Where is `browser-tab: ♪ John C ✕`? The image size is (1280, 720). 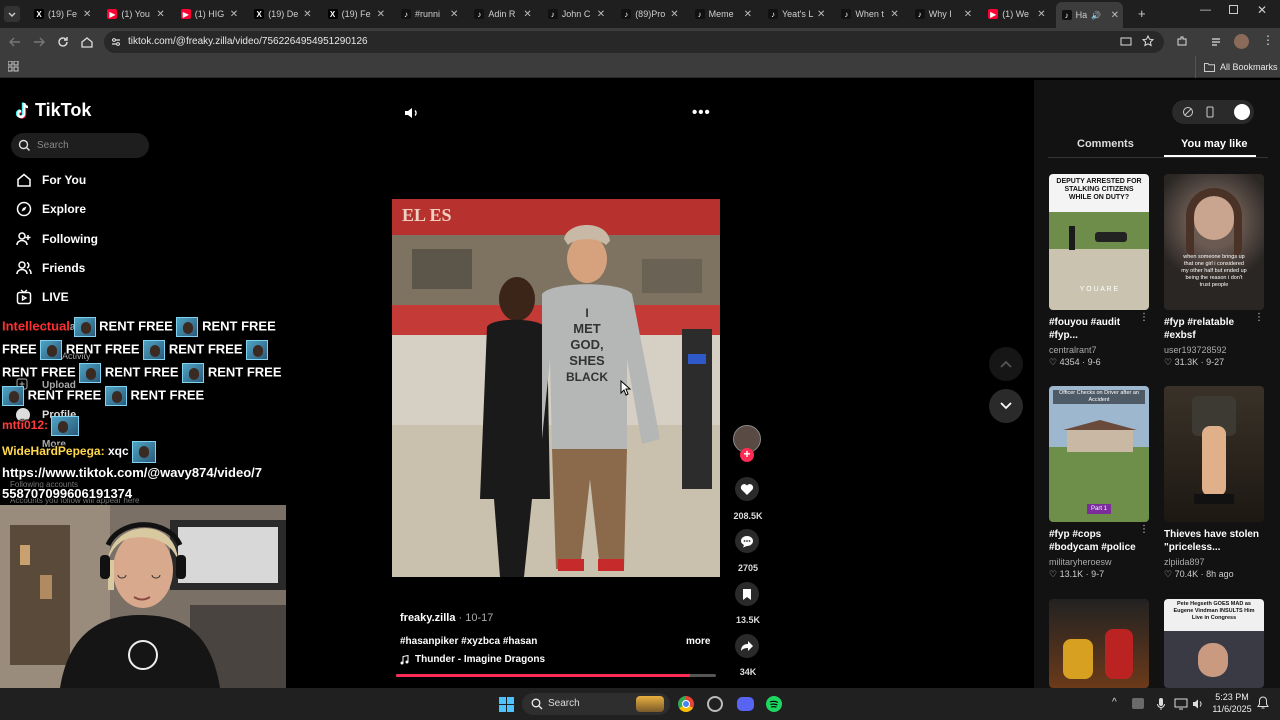 browser-tab: ♪ John C ✕ is located at coordinates (575, 14).